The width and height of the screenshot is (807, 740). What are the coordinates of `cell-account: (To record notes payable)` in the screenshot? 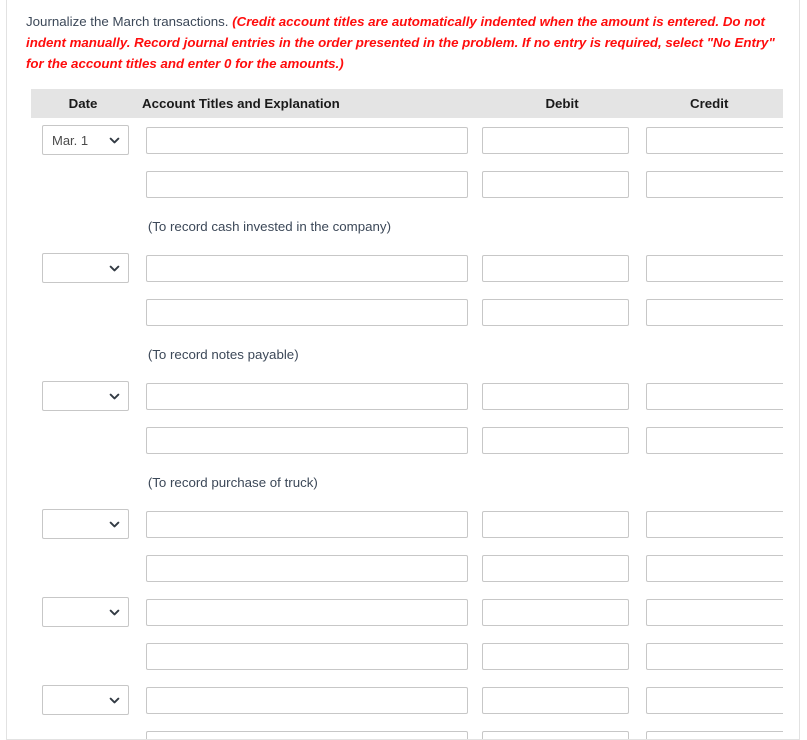 It's located at (314, 354).